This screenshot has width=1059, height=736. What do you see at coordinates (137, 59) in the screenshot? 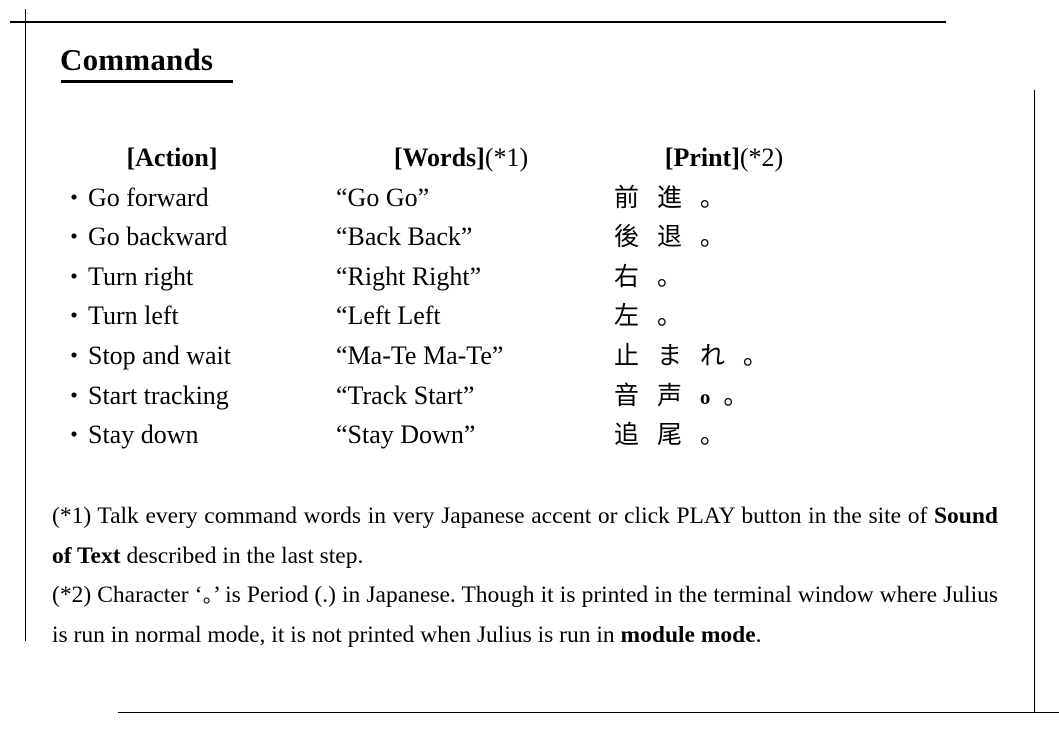
I see `page-title: Commands` at bounding box center [137, 59].